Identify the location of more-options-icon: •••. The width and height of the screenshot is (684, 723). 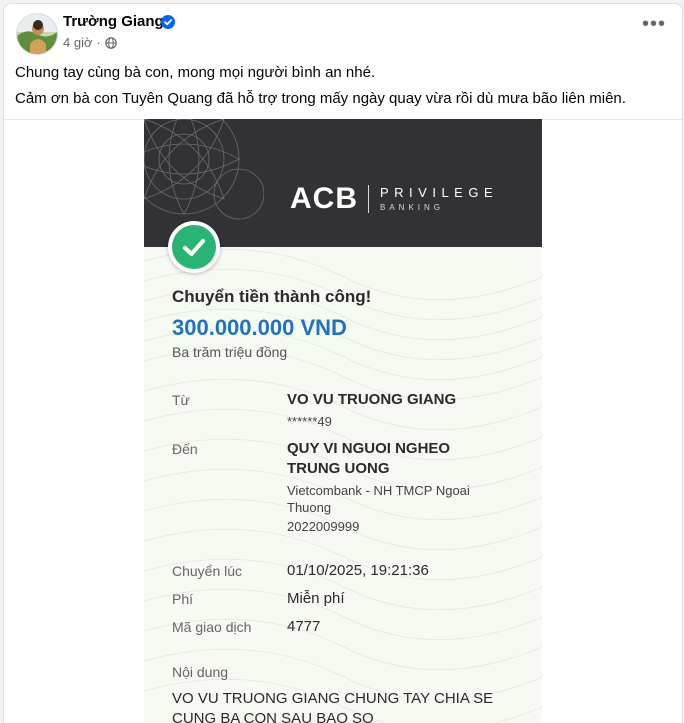
(654, 26).